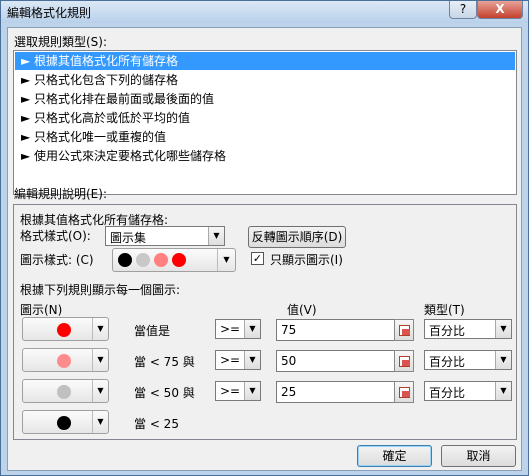 This screenshot has height=476, width=529. Describe the element at coordinates (57, 260) in the screenshot. I see `icon-style-label: 圖示樣式: (C)` at that location.